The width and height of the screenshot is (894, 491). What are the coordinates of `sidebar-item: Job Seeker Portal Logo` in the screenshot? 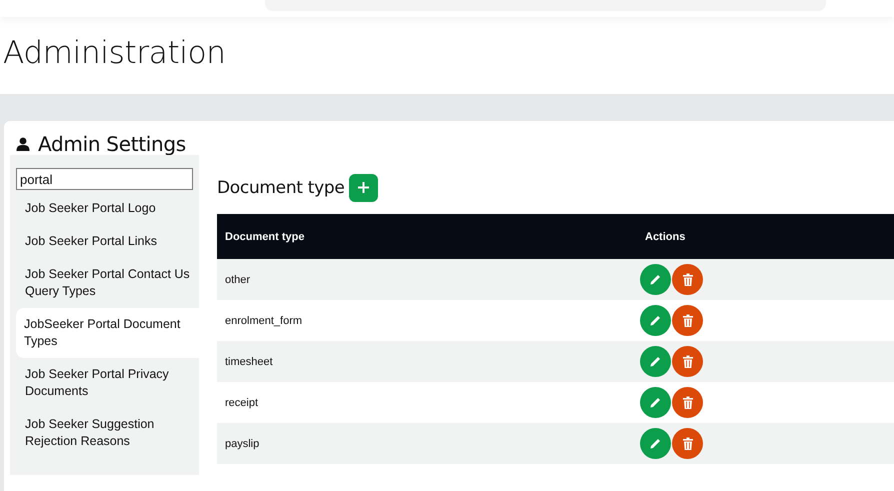 It's located at (107, 208).